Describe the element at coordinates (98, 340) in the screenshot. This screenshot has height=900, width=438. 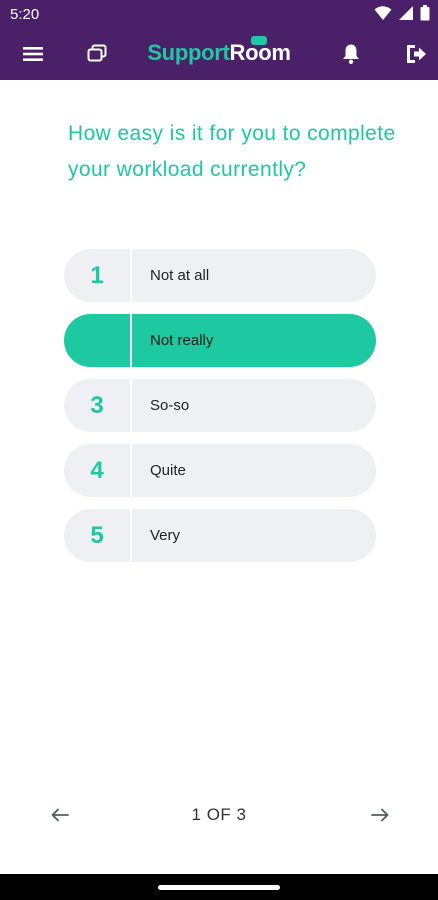
I see `option-number: 2` at that location.